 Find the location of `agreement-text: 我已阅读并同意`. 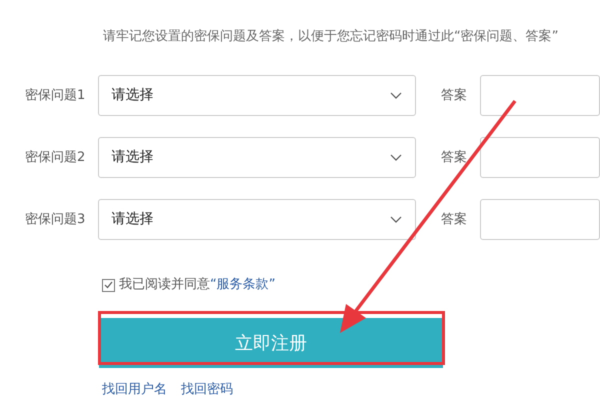

agreement-text: 我已阅读并同意 is located at coordinates (164, 285).